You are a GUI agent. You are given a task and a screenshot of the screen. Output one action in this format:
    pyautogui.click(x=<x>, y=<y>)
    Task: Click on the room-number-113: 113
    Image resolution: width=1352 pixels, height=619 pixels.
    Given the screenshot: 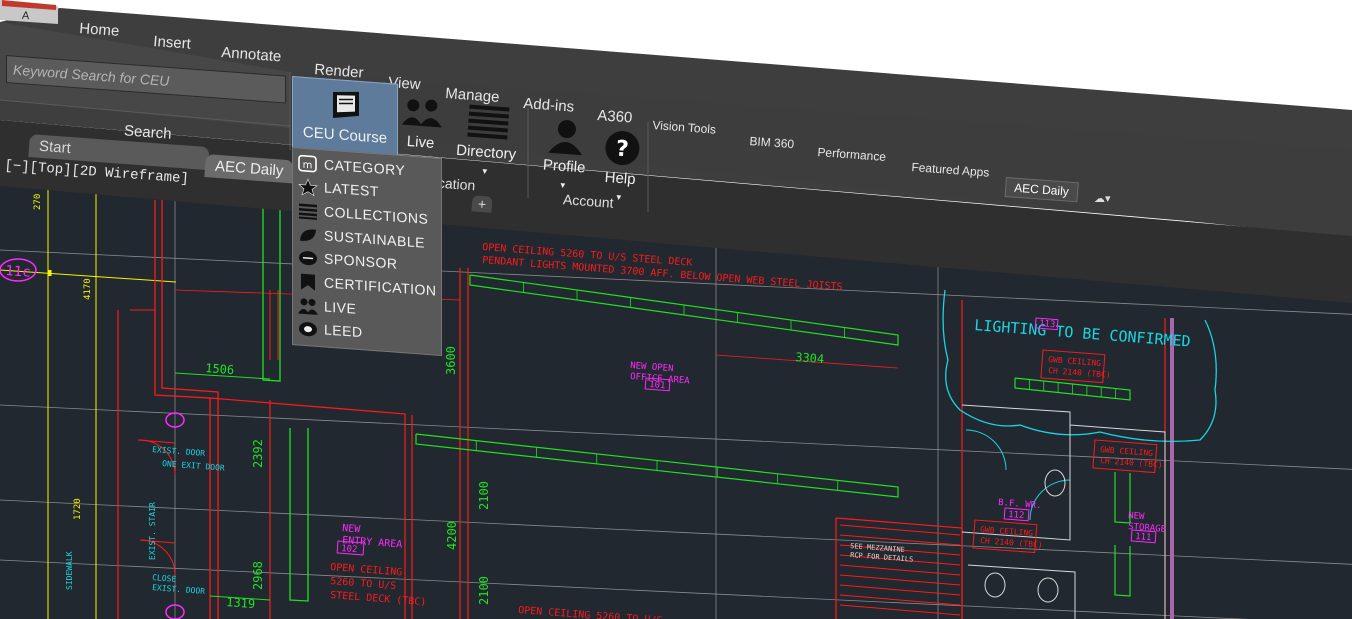 What is the action you would take?
    pyautogui.click(x=1047, y=324)
    